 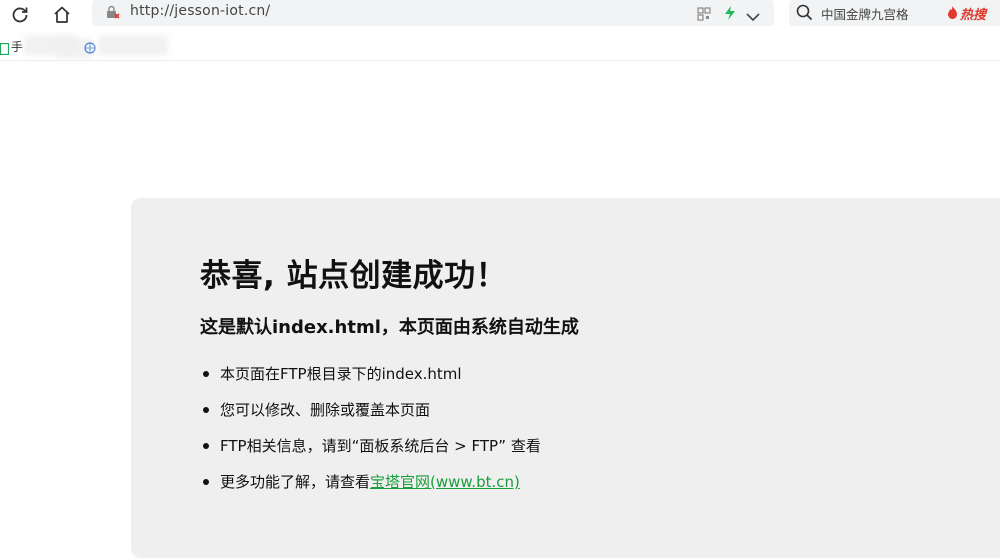 I want to click on list-item-text: FTP相关信息，请到“面板系统后台 > FTP” 查看, so click(x=380, y=446).